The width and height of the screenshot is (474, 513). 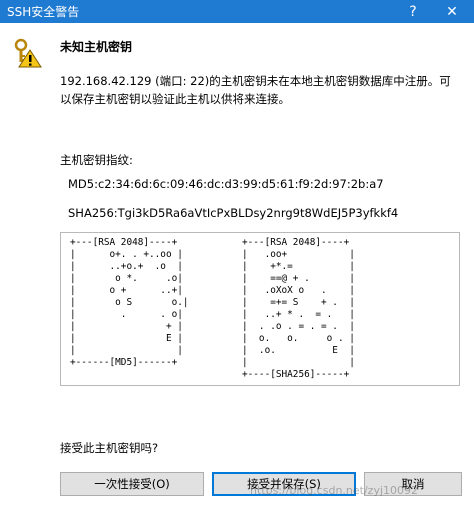 I want to click on title-bar: SSH安全警告 ? ✕, so click(x=237, y=11).